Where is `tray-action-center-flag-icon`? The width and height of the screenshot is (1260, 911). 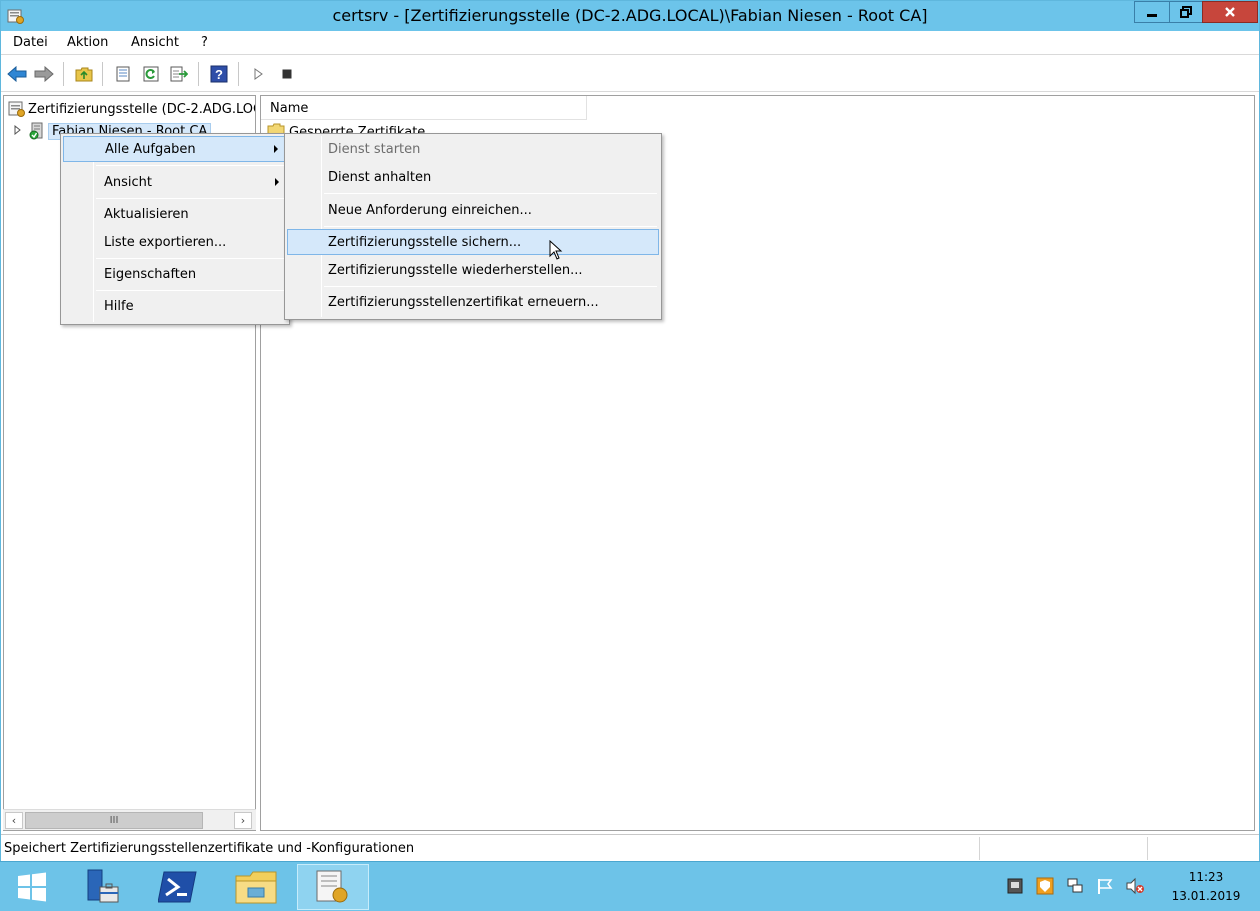
tray-action-center-flag-icon is located at coordinates (1105, 886).